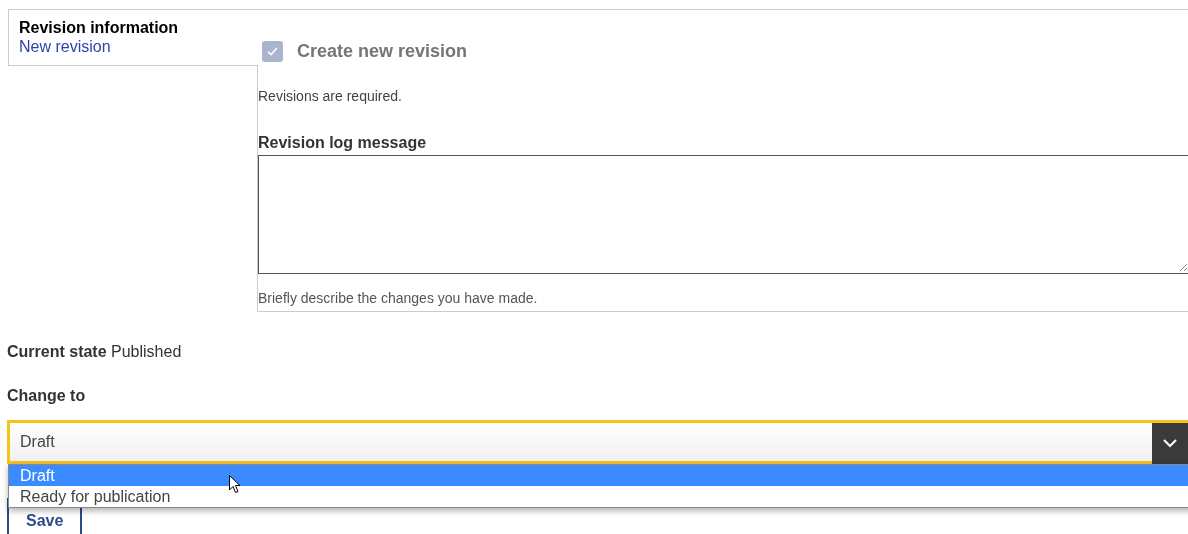  I want to click on field-label: Change to, so click(47, 396).